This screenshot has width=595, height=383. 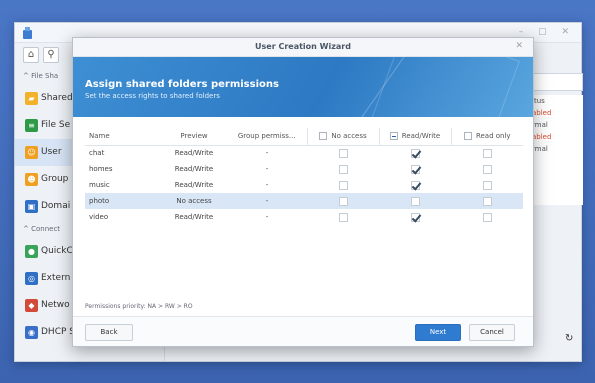 I want to click on table-row: photo No access -, so click(x=304, y=201).